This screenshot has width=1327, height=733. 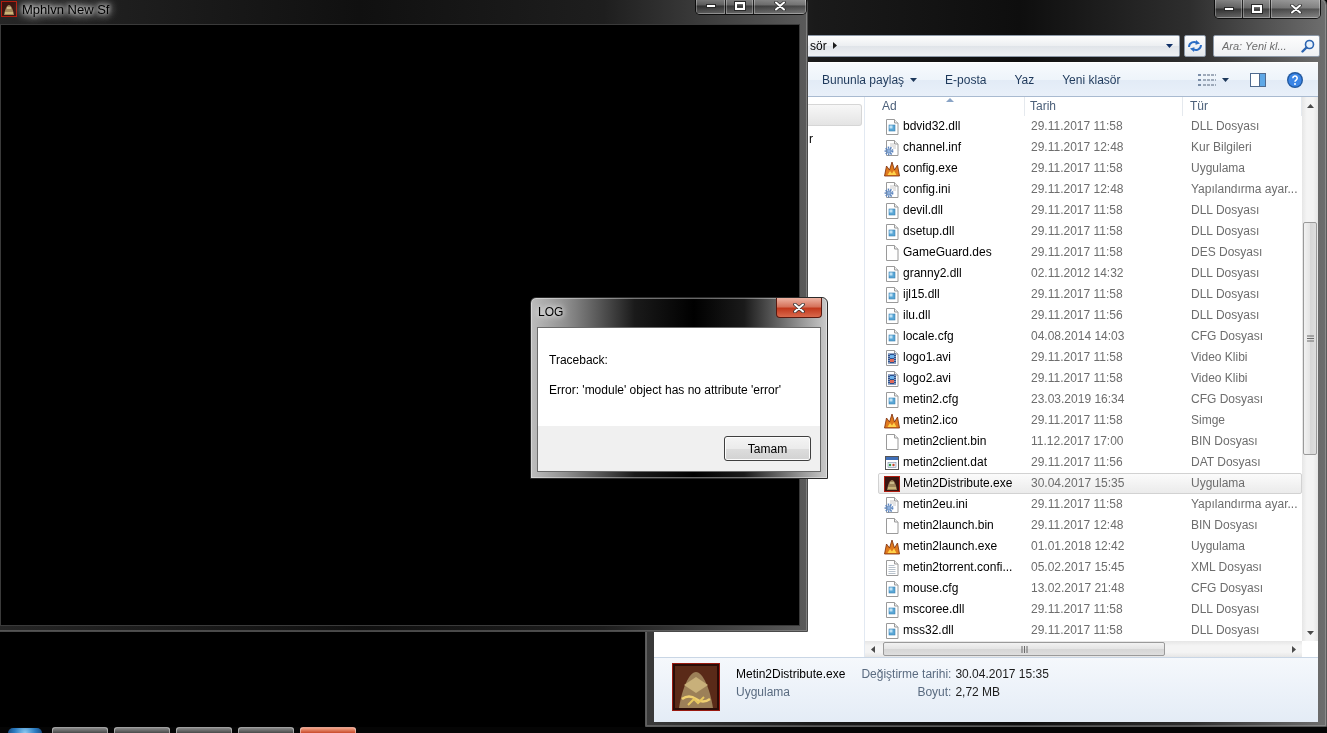 I want to click on file-row: metin2client.dat 29.11.2017 11:56 DAT Dosyası, so click(x=1090, y=462).